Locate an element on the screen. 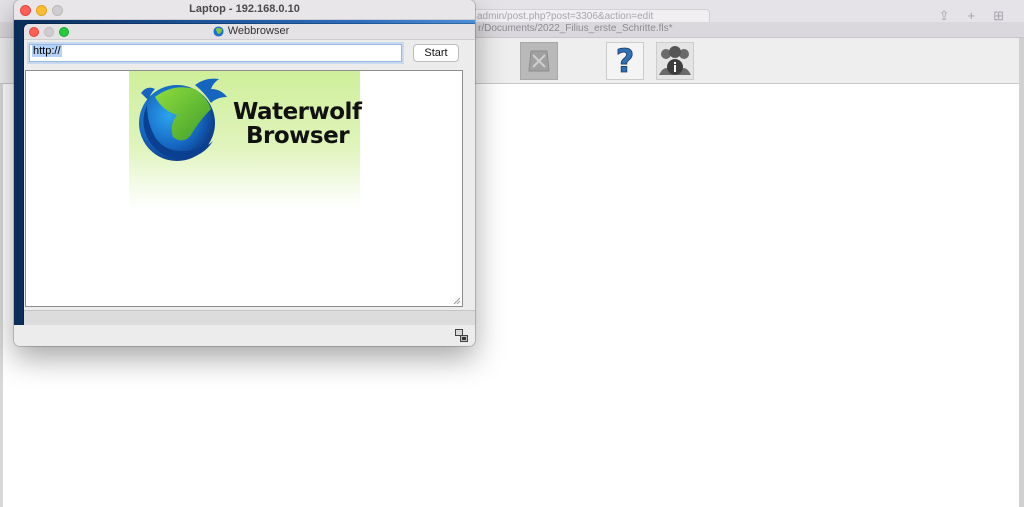 The height and width of the screenshot is (507, 1024). start-button: Start is located at coordinates (436, 53).